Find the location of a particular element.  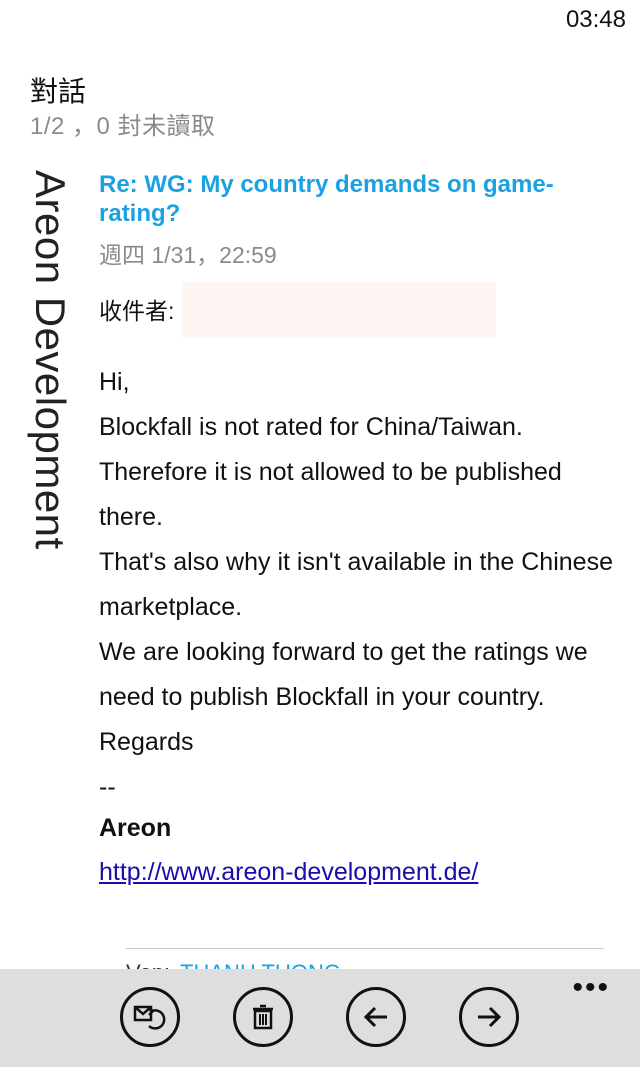

to-label: 收件者: is located at coordinates (137, 311).